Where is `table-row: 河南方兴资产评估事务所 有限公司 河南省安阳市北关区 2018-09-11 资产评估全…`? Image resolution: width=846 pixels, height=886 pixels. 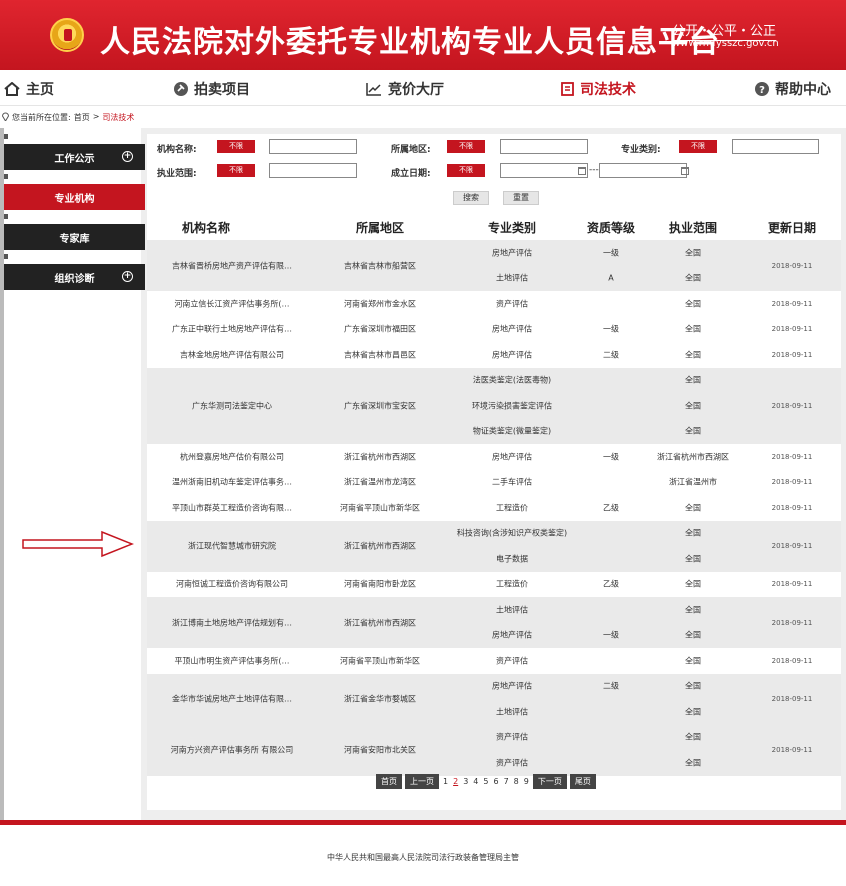 table-row: 河南方兴资产评估事务所 有限公司 河南省安阳市北关区 2018-09-11 资产评估全… is located at coordinates (494, 750).